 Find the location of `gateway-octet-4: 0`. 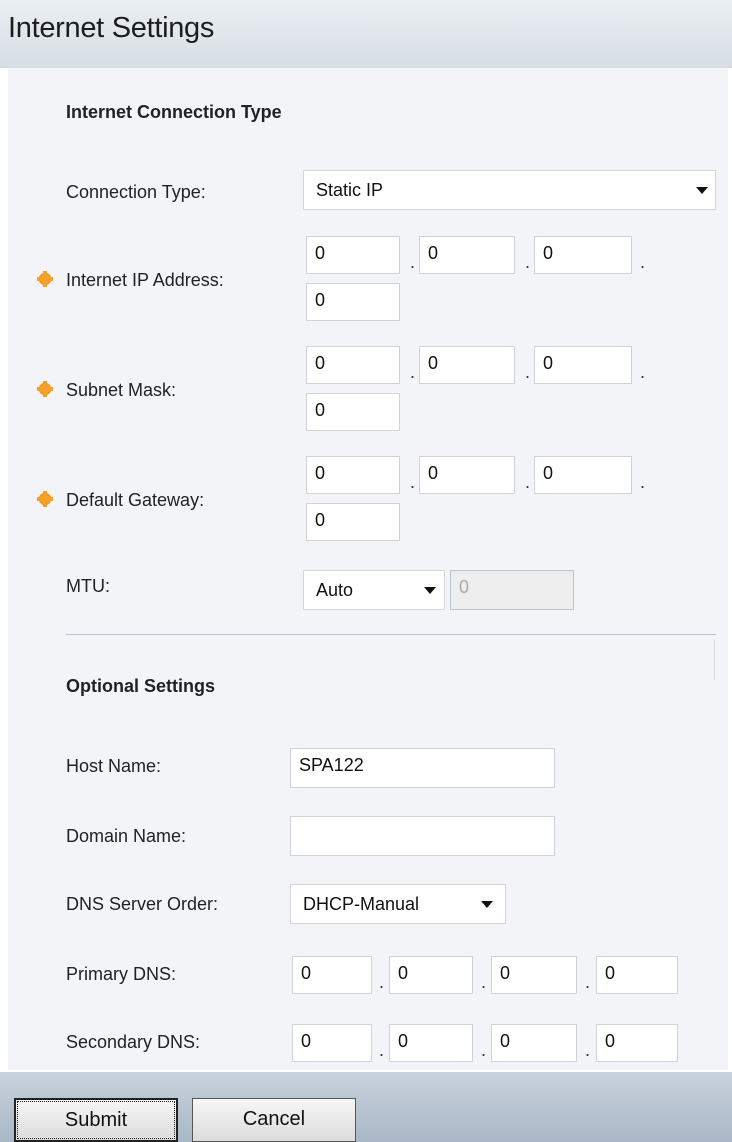

gateway-octet-4: 0 is located at coordinates (353, 522).